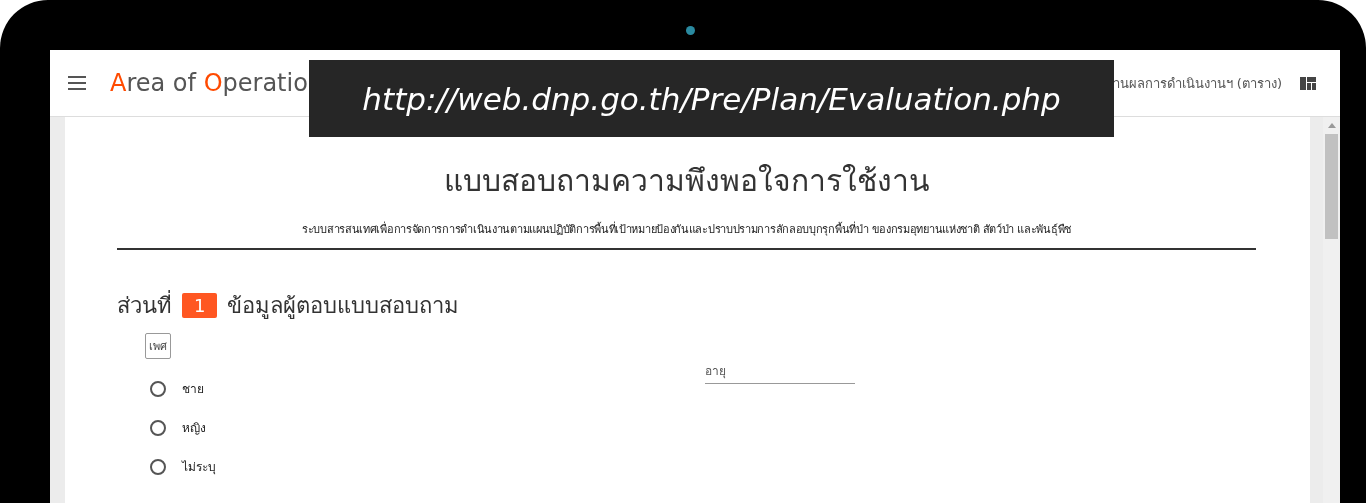 The height and width of the screenshot is (503, 1366). What do you see at coordinates (425, 427) in the screenshot?
I see `gender-radio-option: หญิง` at bounding box center [425, 427].